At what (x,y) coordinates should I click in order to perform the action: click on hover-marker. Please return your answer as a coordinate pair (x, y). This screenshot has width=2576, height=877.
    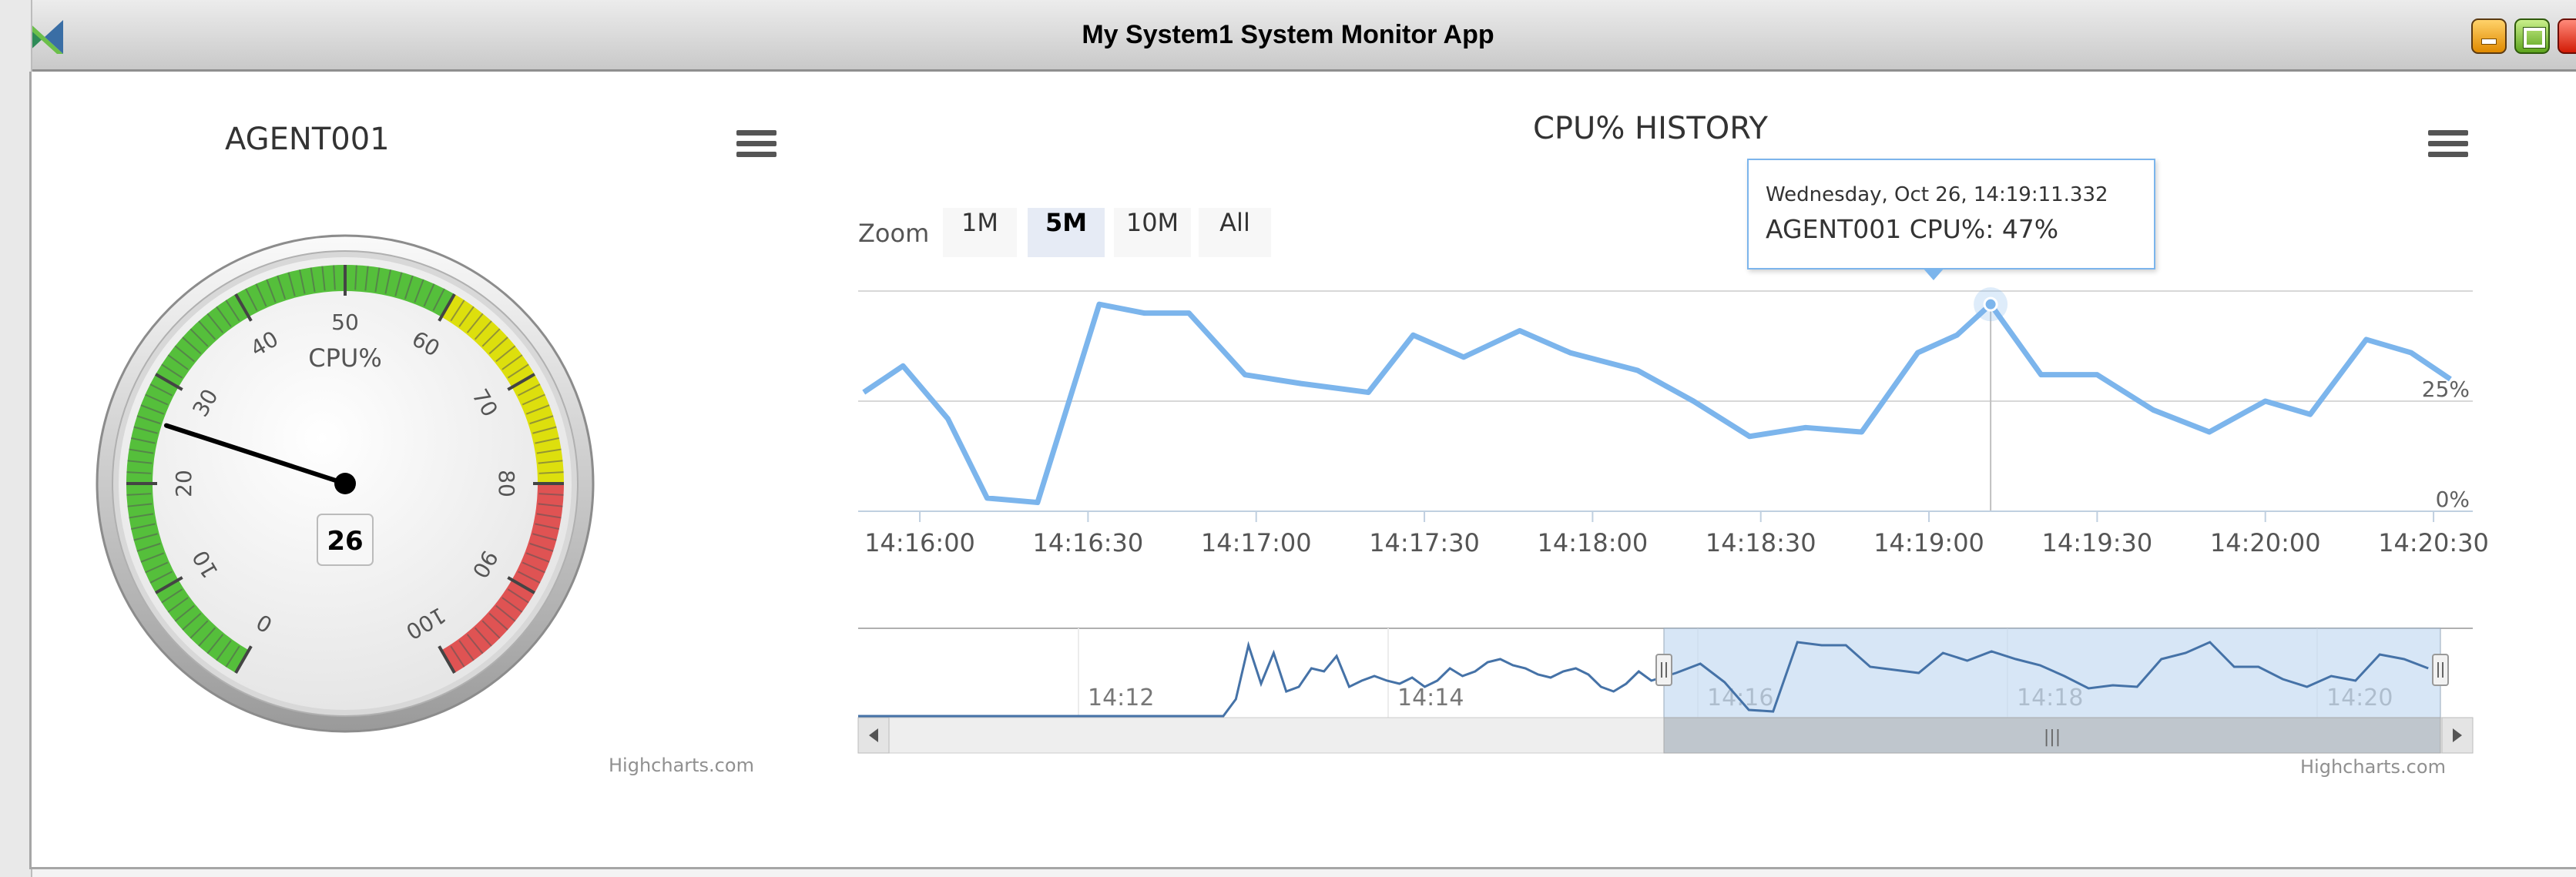
    Looking at the image, I should click on (1990, 304).